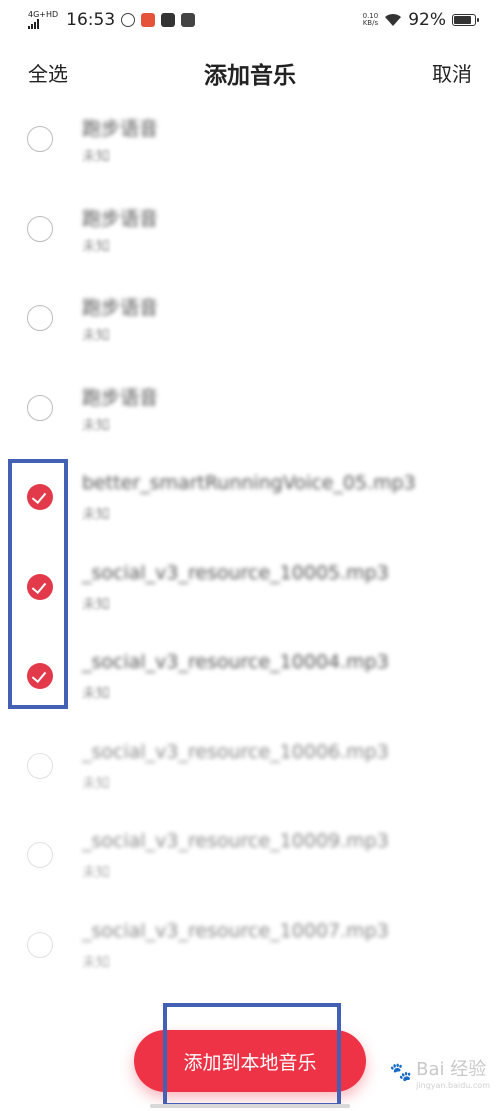 Image resolution: width=500 pixels, height=1111 pixels. What do you see at coordinates (235, 930) in the screenshot?
I see `item-title: _social_v3_resource_10007.mp3` at bounding box center [235, 930].